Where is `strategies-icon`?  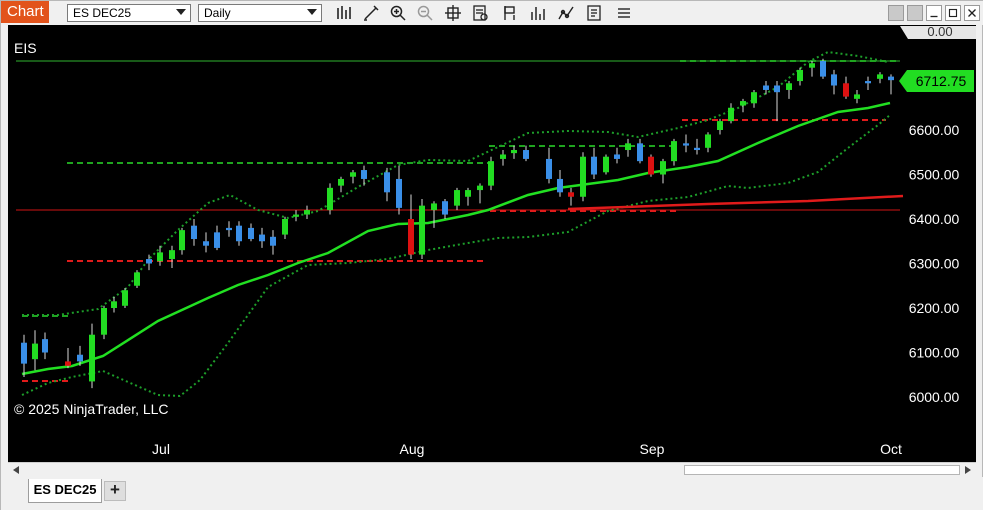
strategies-icon is located at coordinates (510, 13).